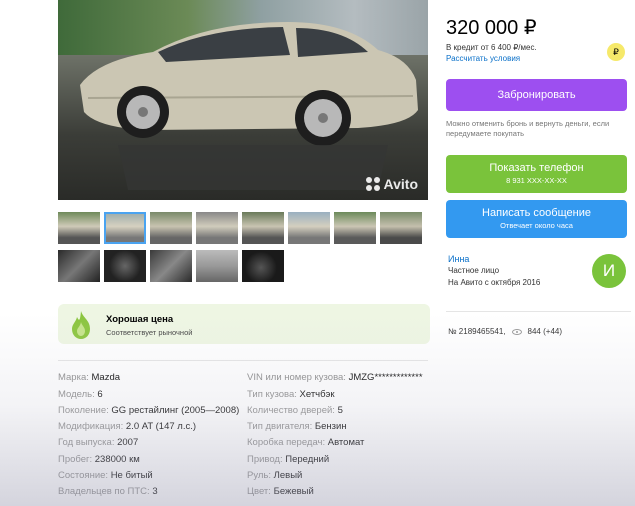  Describe the element at coordinates (536, 95) in the screenshot. I see `book-button: Забронировать` at that location.